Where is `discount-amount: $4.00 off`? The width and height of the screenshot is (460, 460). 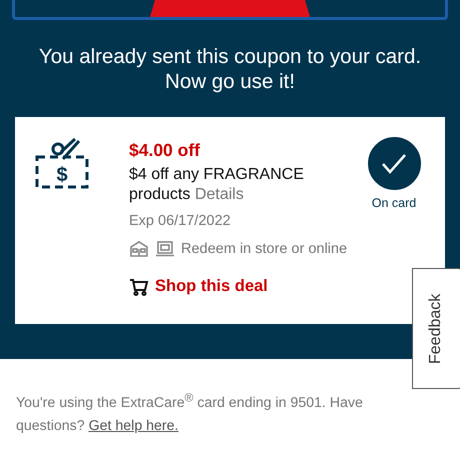
discount-amount: $4.00 off is located at coordinates (165, 150).